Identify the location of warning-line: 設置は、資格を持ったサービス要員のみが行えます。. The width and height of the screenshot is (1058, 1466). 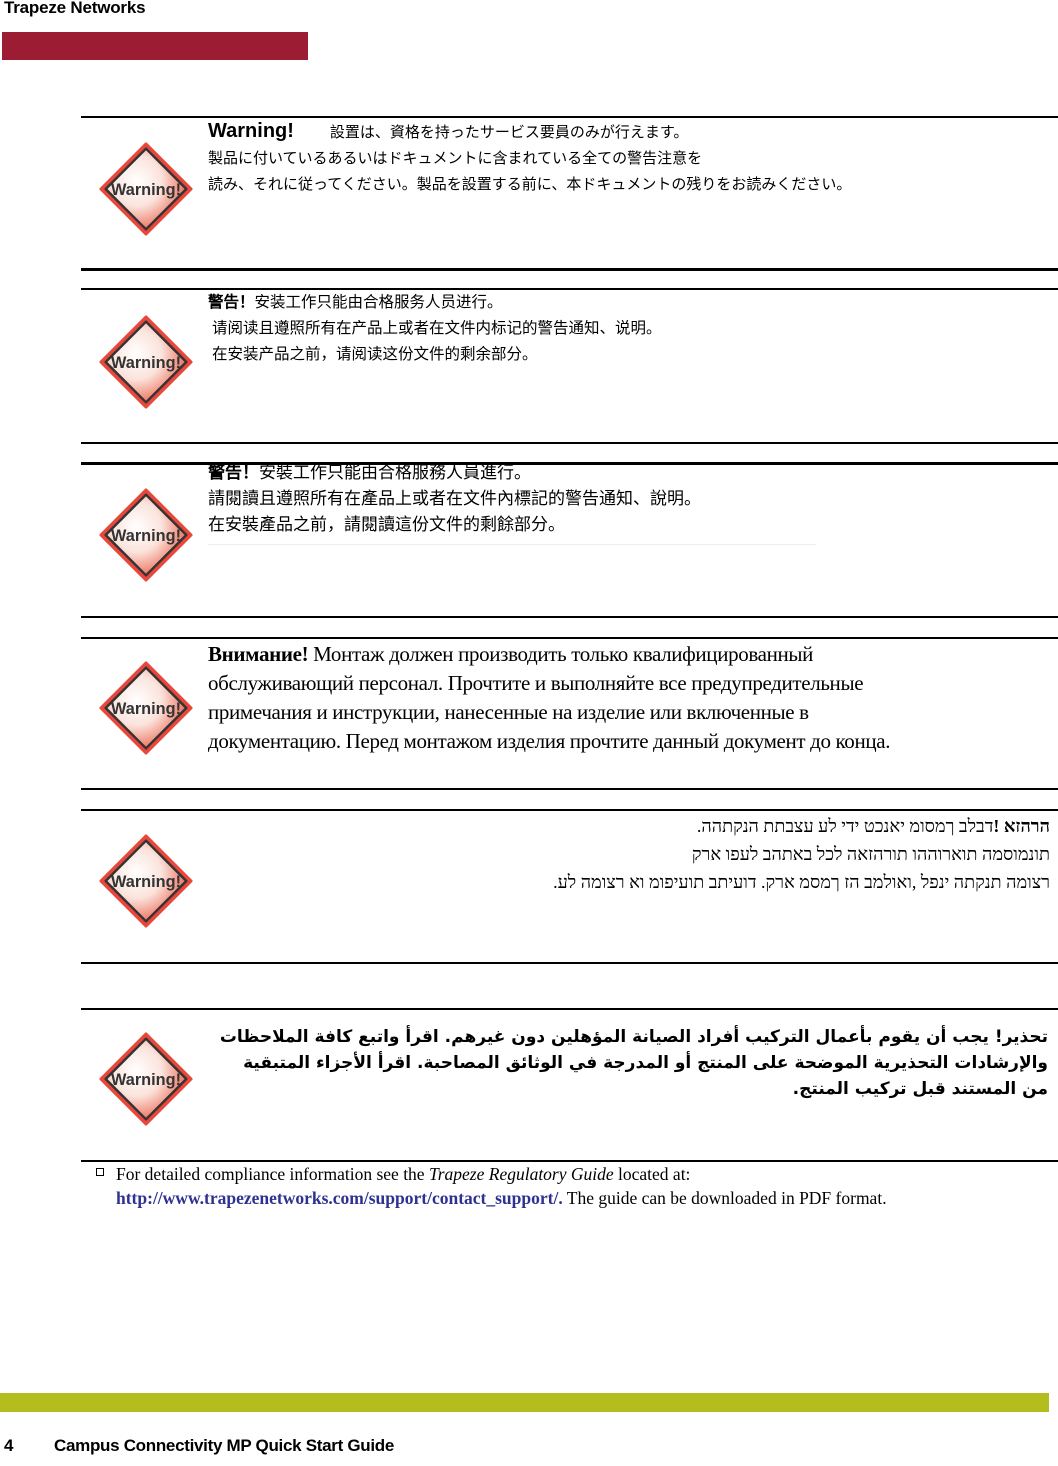
(509, 132).